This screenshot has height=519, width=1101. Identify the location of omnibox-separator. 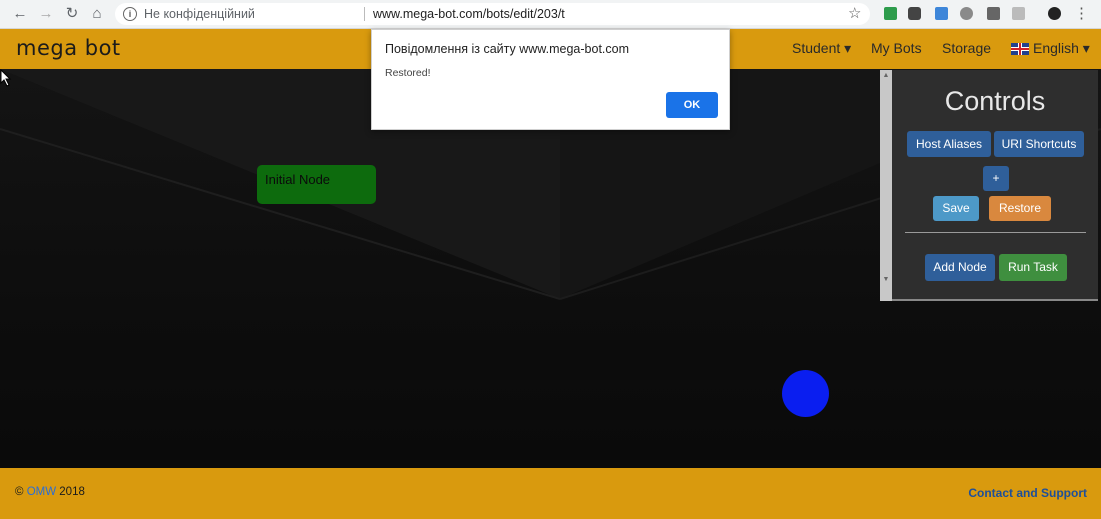
(364, 14).